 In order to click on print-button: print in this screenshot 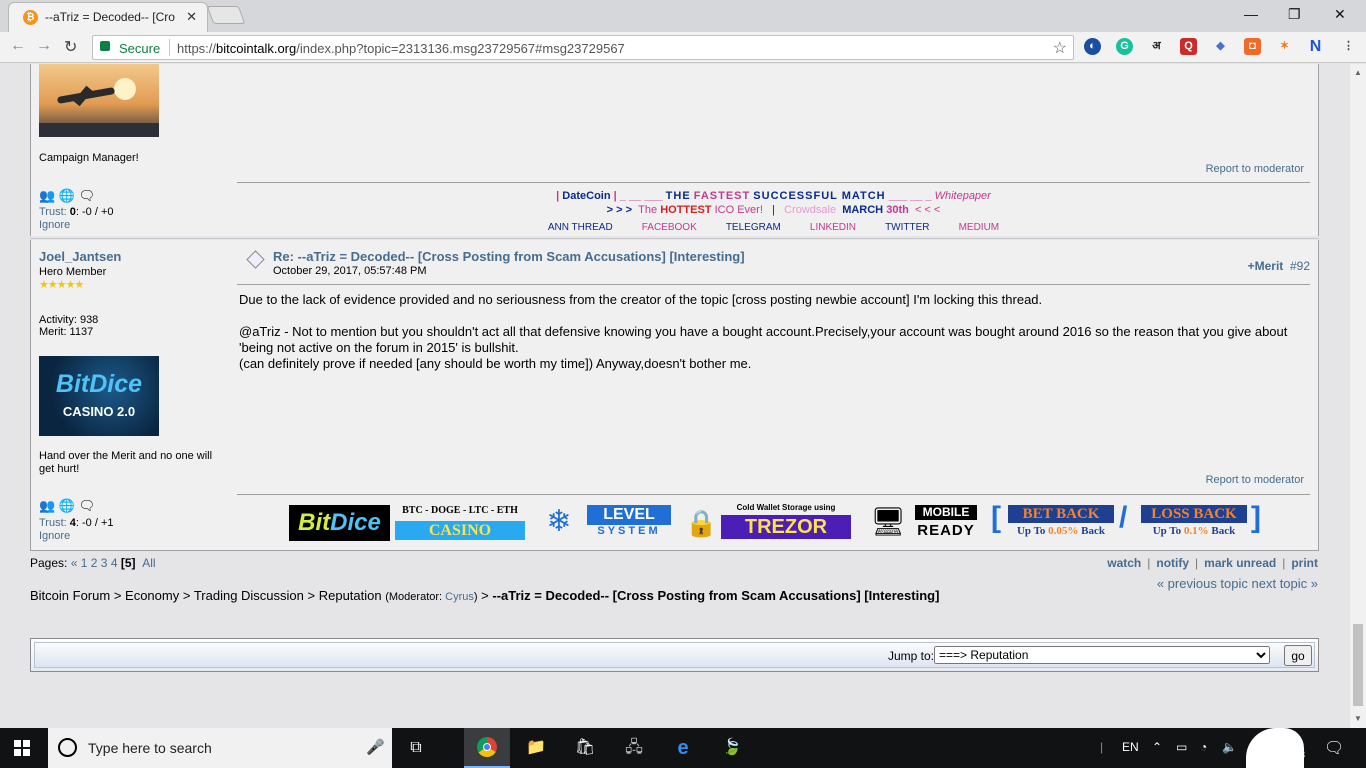, I will do `click(1304, 563)`.